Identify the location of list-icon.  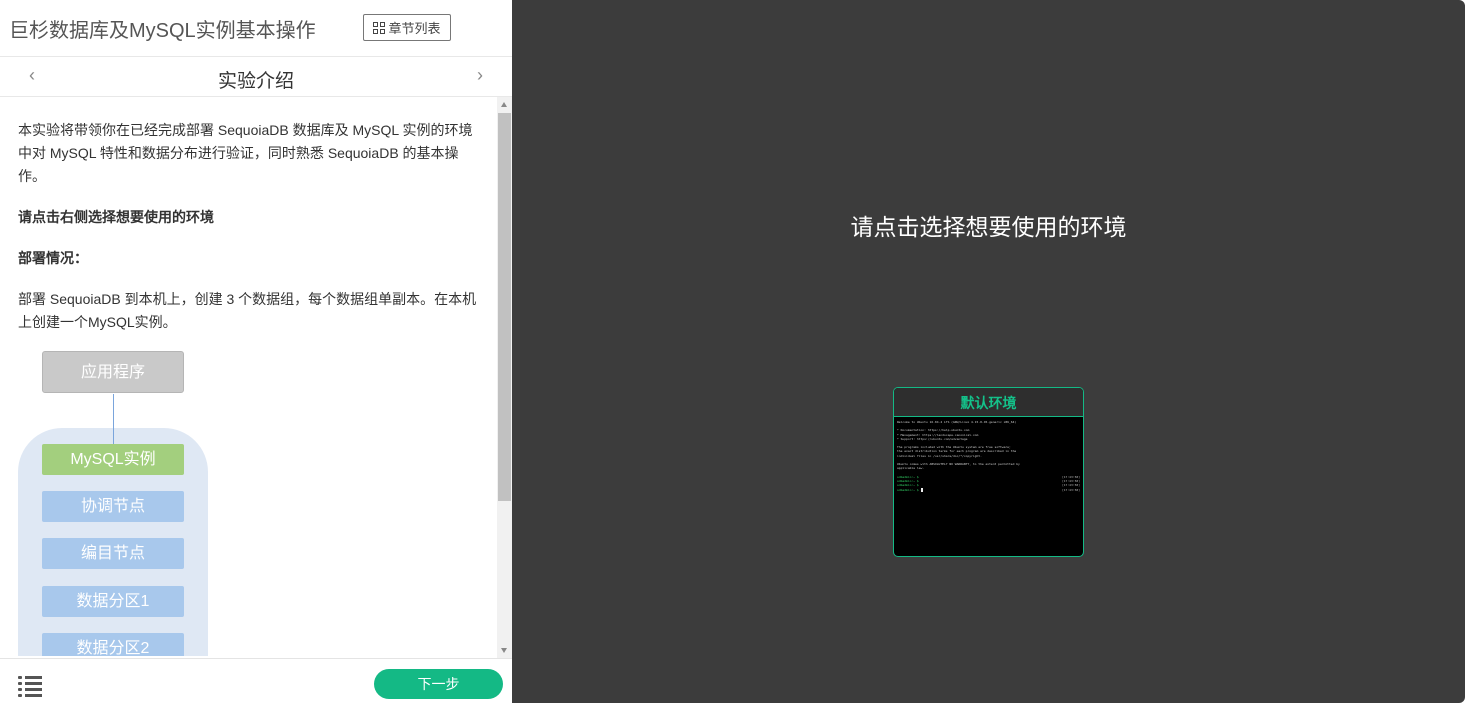
(30, 686).